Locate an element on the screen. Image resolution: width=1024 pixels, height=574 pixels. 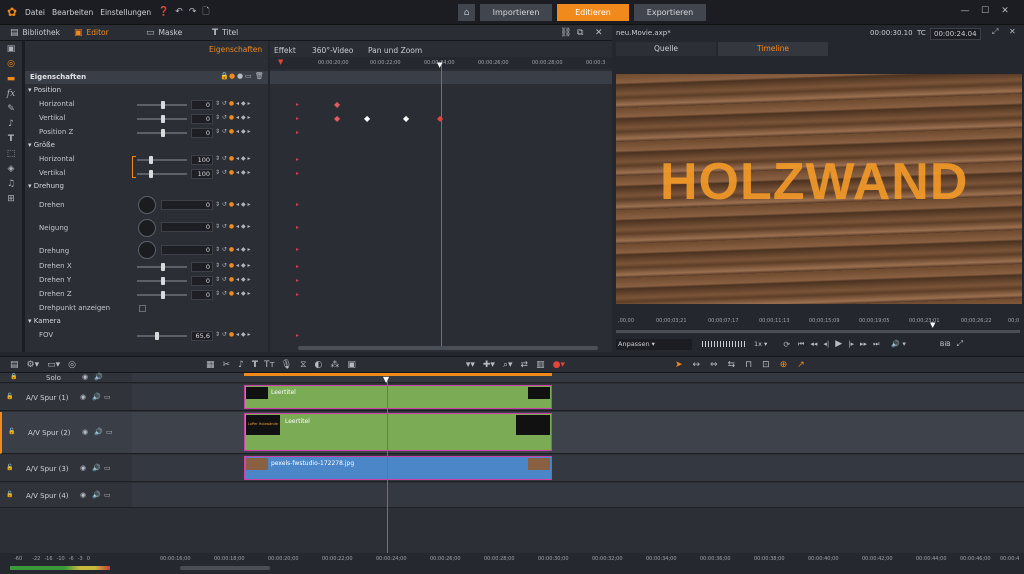
section-drehung: ▾ Drehung is located at coordinates (46, 186).